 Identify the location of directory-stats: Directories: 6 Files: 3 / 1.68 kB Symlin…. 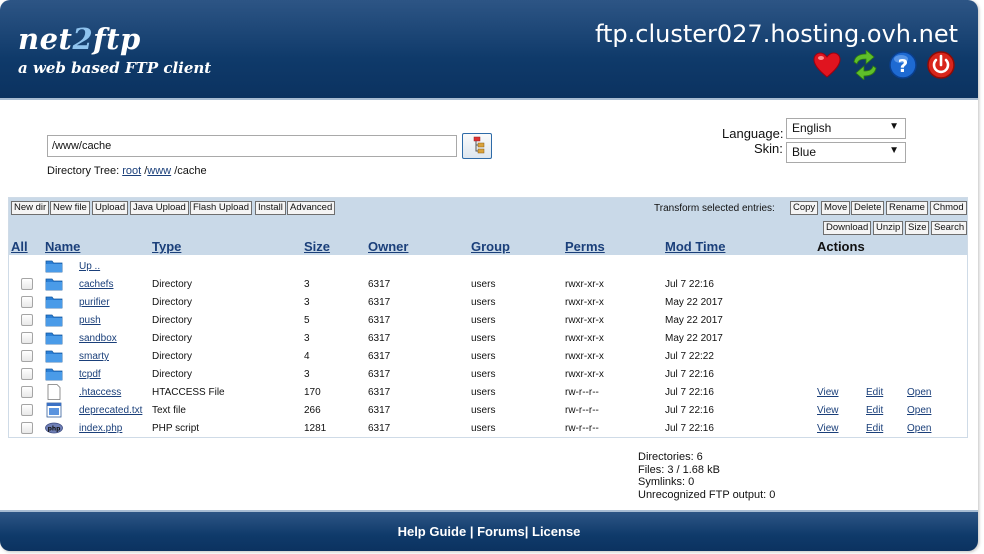
(706, 476).